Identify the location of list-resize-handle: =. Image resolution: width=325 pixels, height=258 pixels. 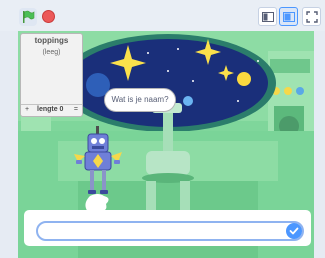
(76, 109).